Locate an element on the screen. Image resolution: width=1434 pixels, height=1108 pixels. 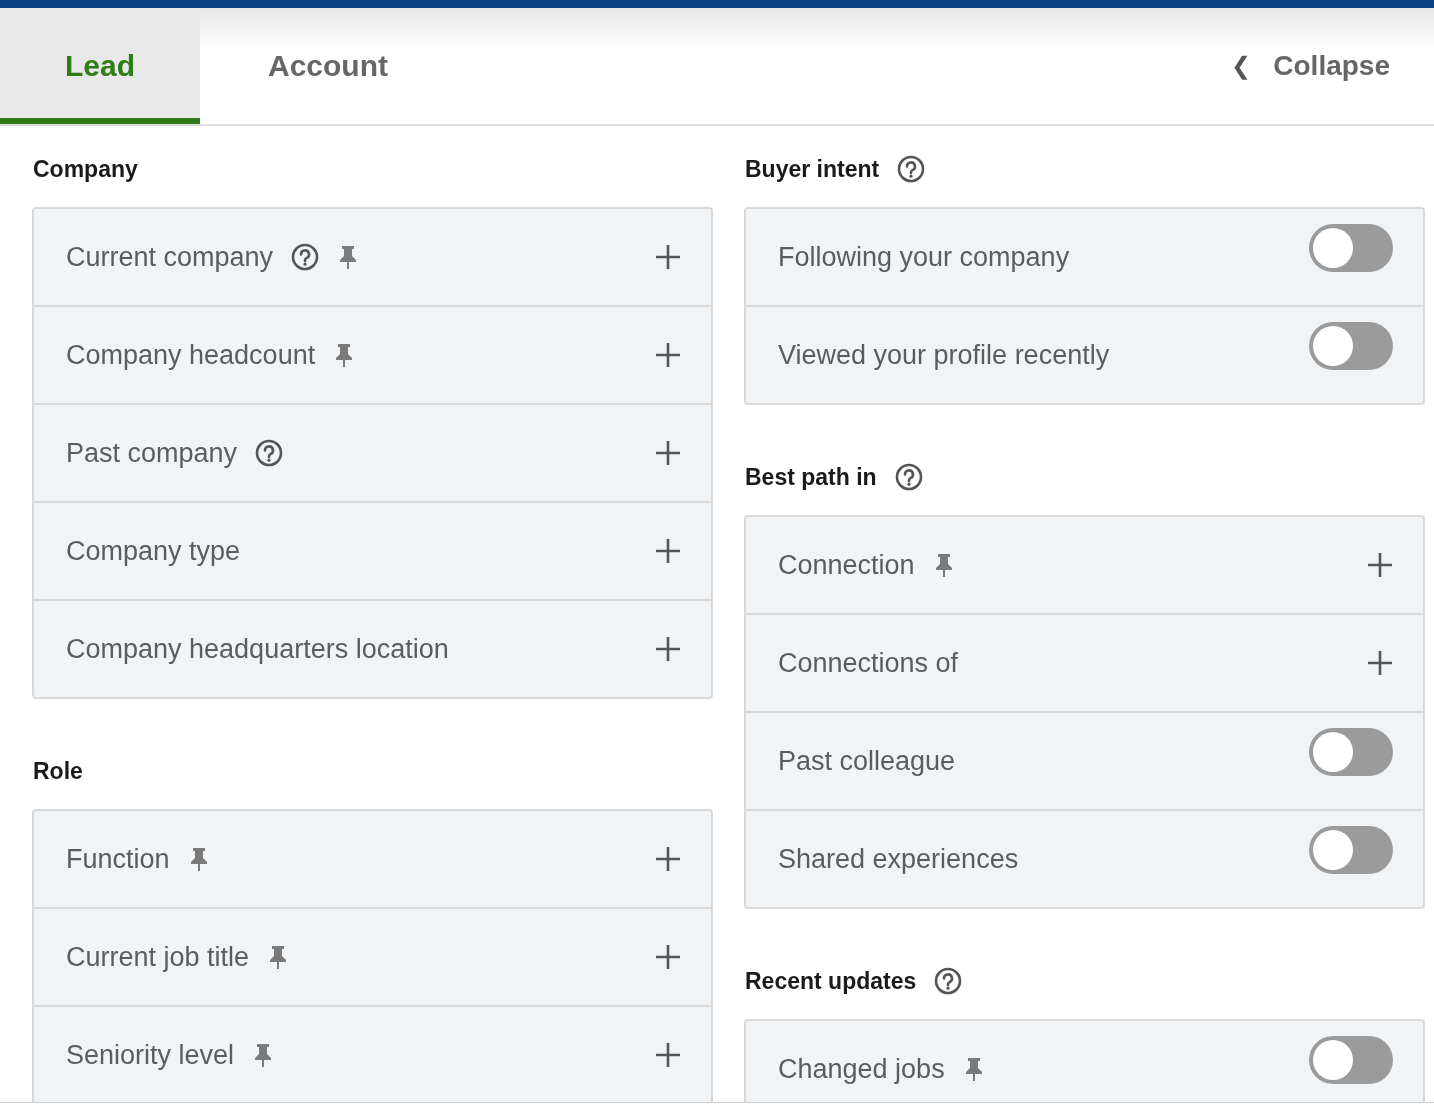
filter-label: Company type is located at coordinates (153, 551).